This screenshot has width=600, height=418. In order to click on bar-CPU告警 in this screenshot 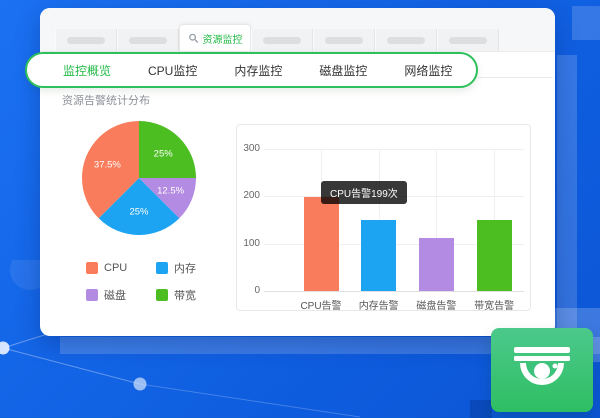, I will do `click(321, 243)`.